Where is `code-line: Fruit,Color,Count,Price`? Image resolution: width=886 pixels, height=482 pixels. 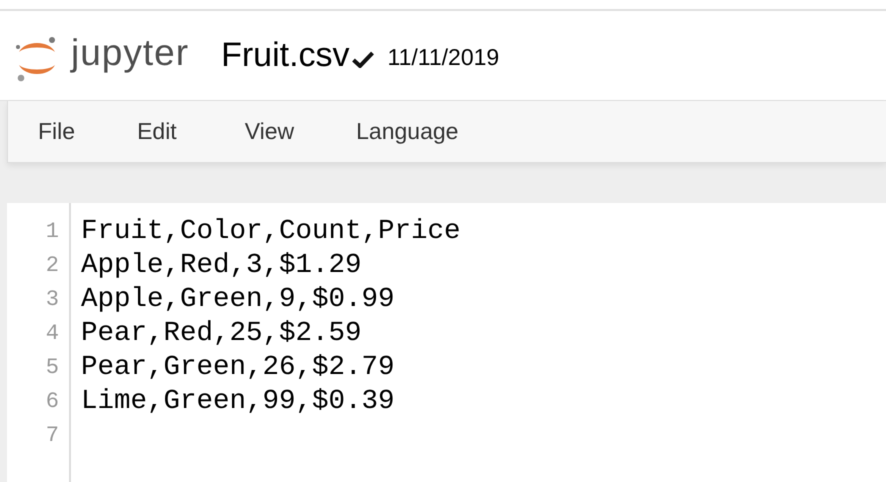 code-line: Fruit,Color,Count,Price is located at coordinates (271, 232).